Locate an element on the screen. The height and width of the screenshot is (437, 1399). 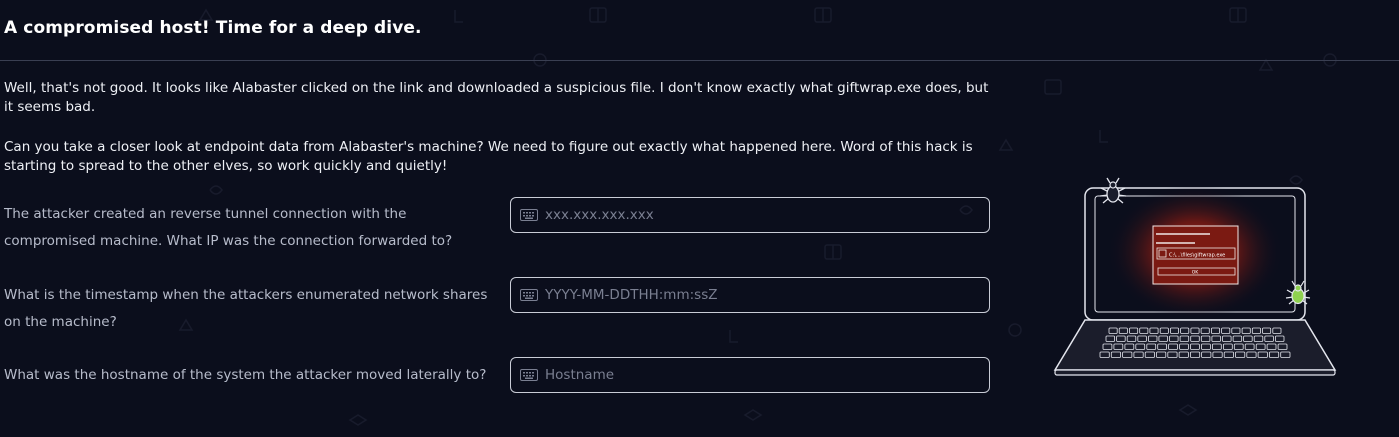
malware-dialog: C:\...\files\giftwrap.exe OK is located at coordinates (1195, 255).